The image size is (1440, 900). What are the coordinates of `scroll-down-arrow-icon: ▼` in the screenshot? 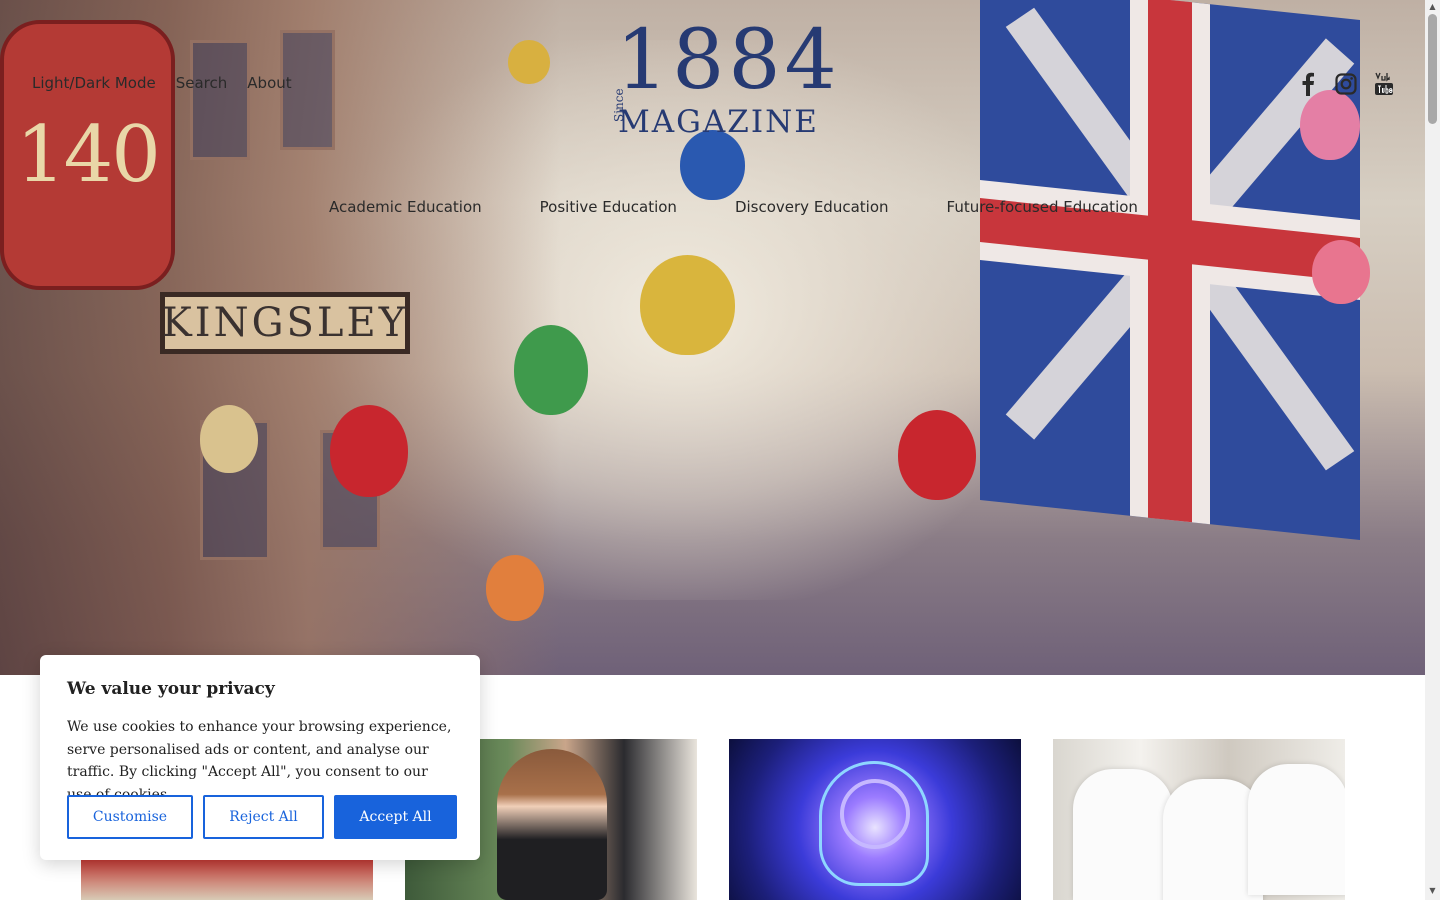 It's located at (1432, 890).